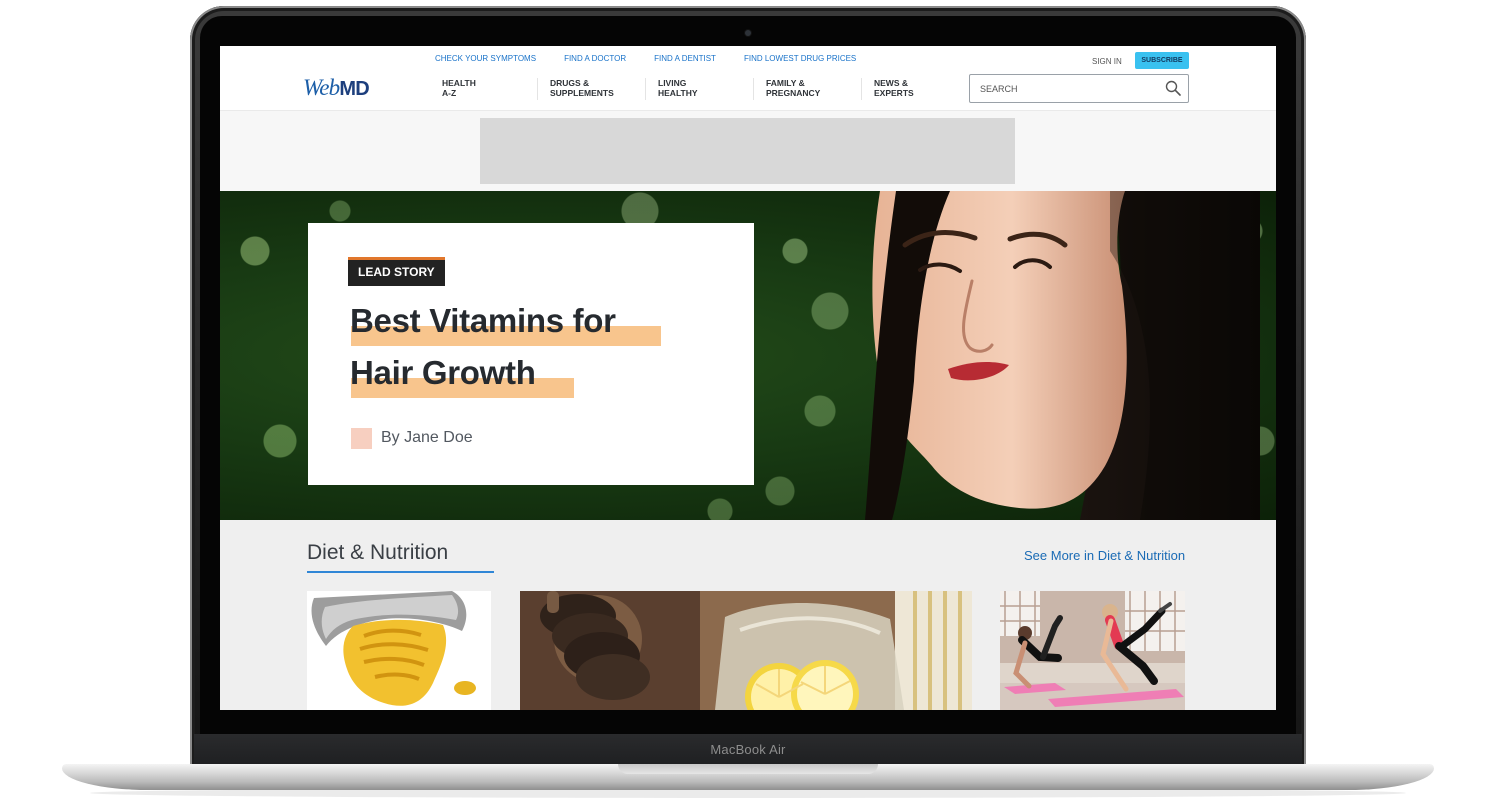 The width and height of the screenshot is (1496, 806). I want to click on utility-link-find-doctor: FIND A DOCTOR, so click(595, 58).